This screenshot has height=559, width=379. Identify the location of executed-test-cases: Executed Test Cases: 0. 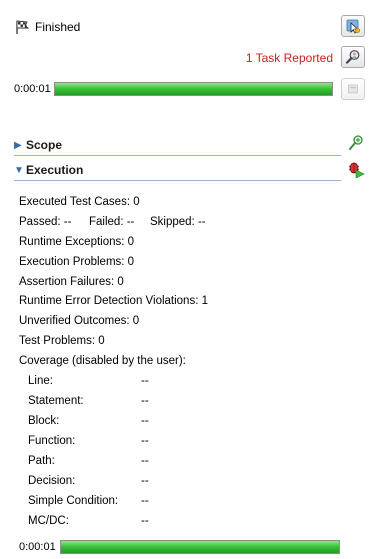
(79, 202).